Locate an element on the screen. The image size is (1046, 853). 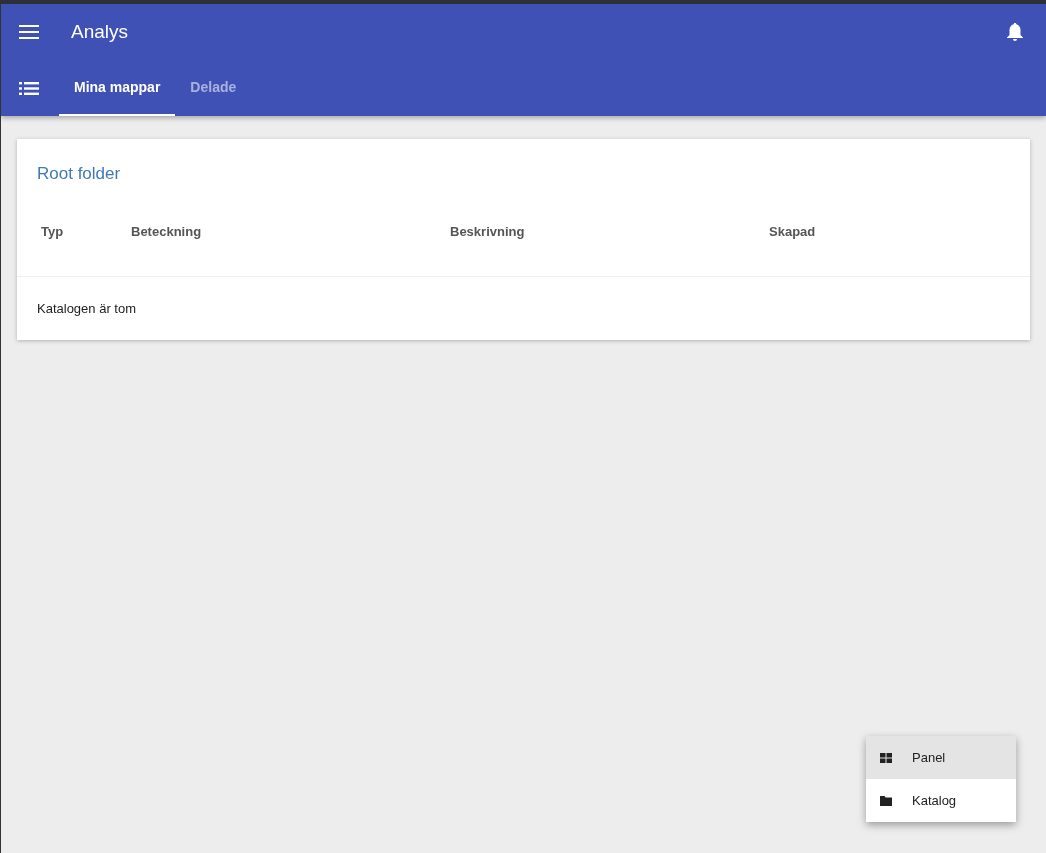
app-title: Analys is located at coordinates (100, 31).